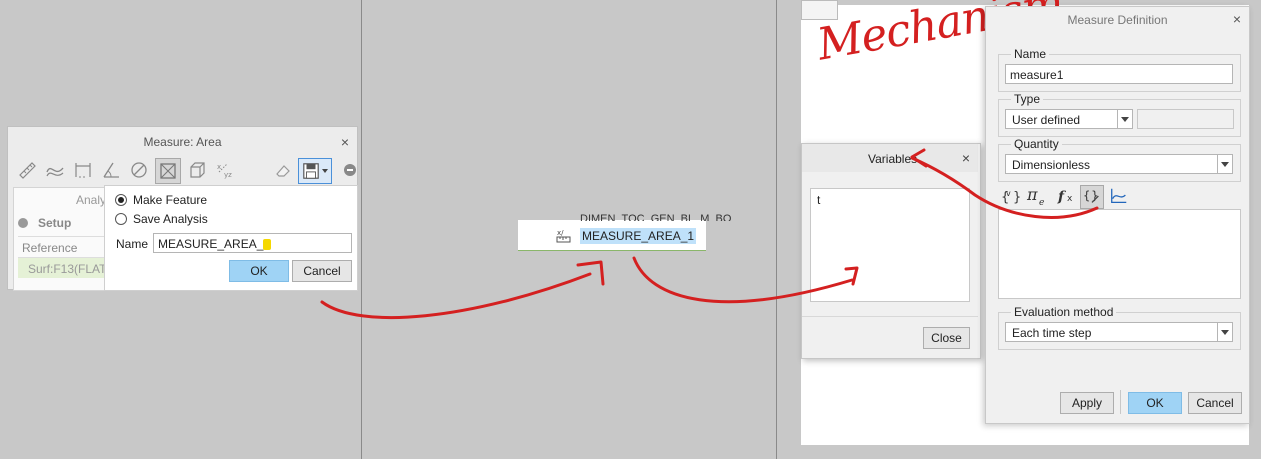  I want to click on diameter-icon, so click(139, 170).